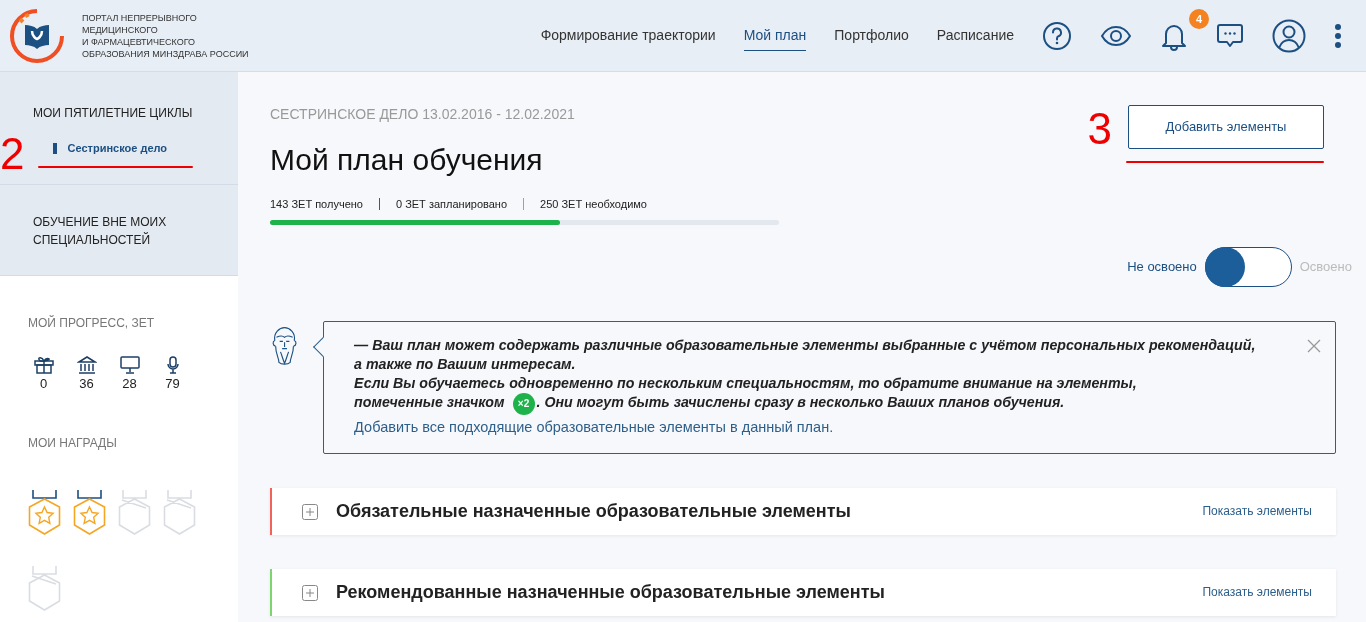  What do you see at coordinates (1057, 35) in the screenshot?
I see `help-icon` at bounding box center [1057, 35].